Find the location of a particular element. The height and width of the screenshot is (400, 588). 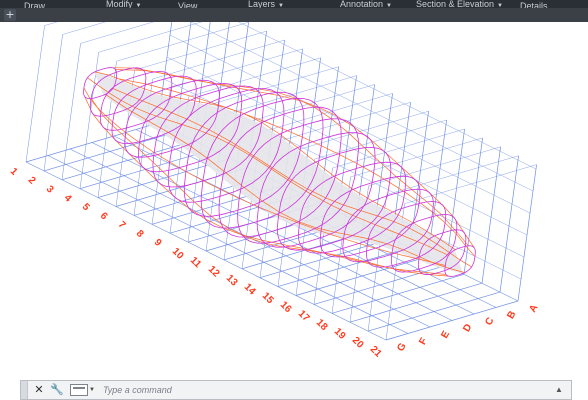

recent-commands-icon is located at coordinates (79, 390).